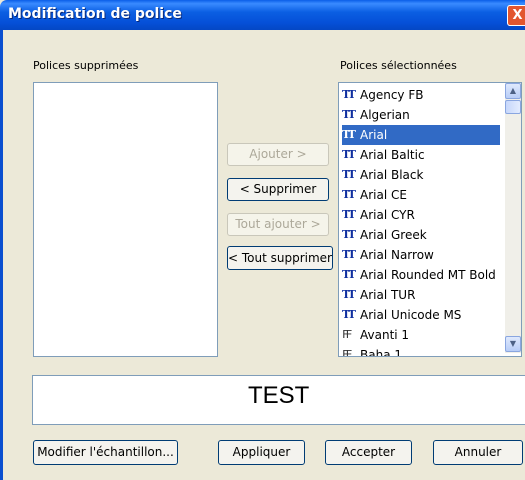 Image resolution: width=525 pixels, height=480 pixels. What do you see at coordinates (513, 107) in the screenshot?
I see `scroll-thumb` at bounding box center [513, 107].